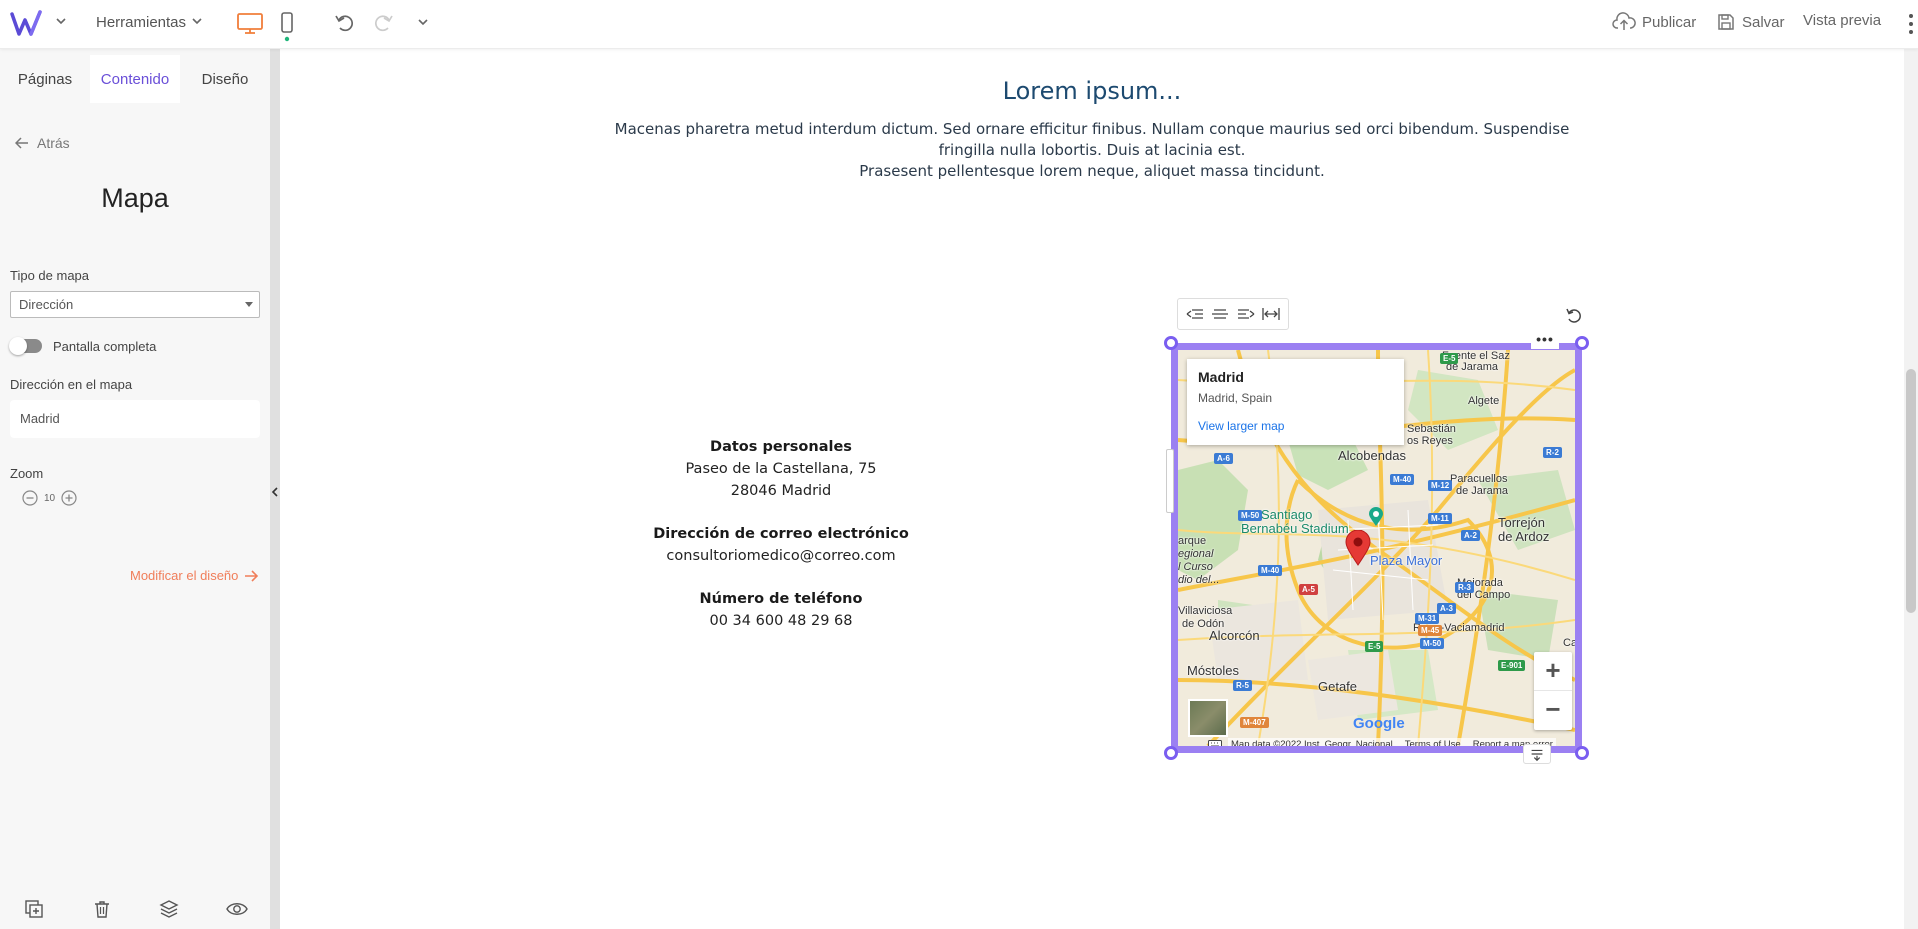  I want to click on select-arrow-icon, so click(249, 304).